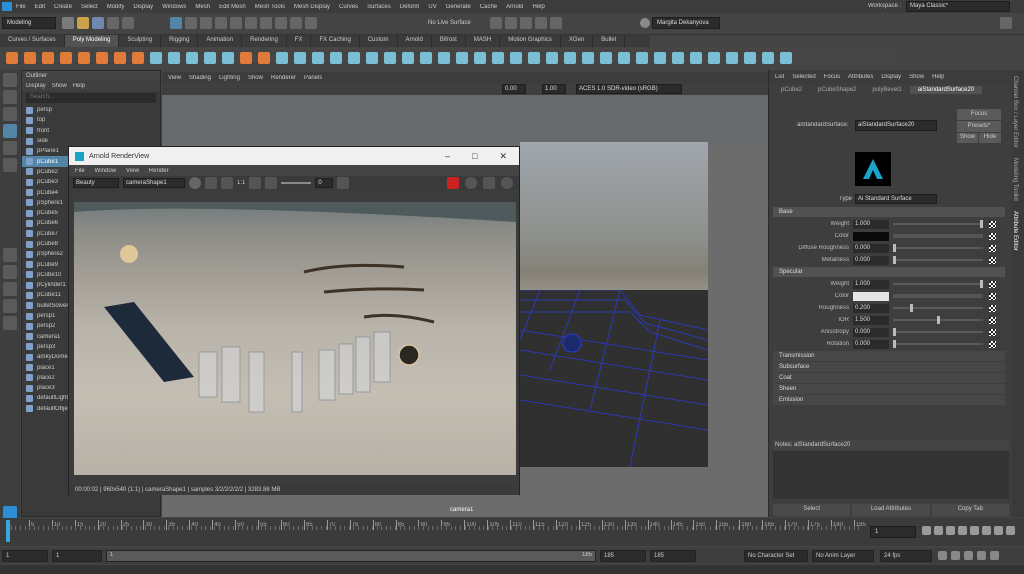 Image resolution: width=1024 pixels, height=574 pixels. I want to click on select-tool-icon, so click(10, 80).